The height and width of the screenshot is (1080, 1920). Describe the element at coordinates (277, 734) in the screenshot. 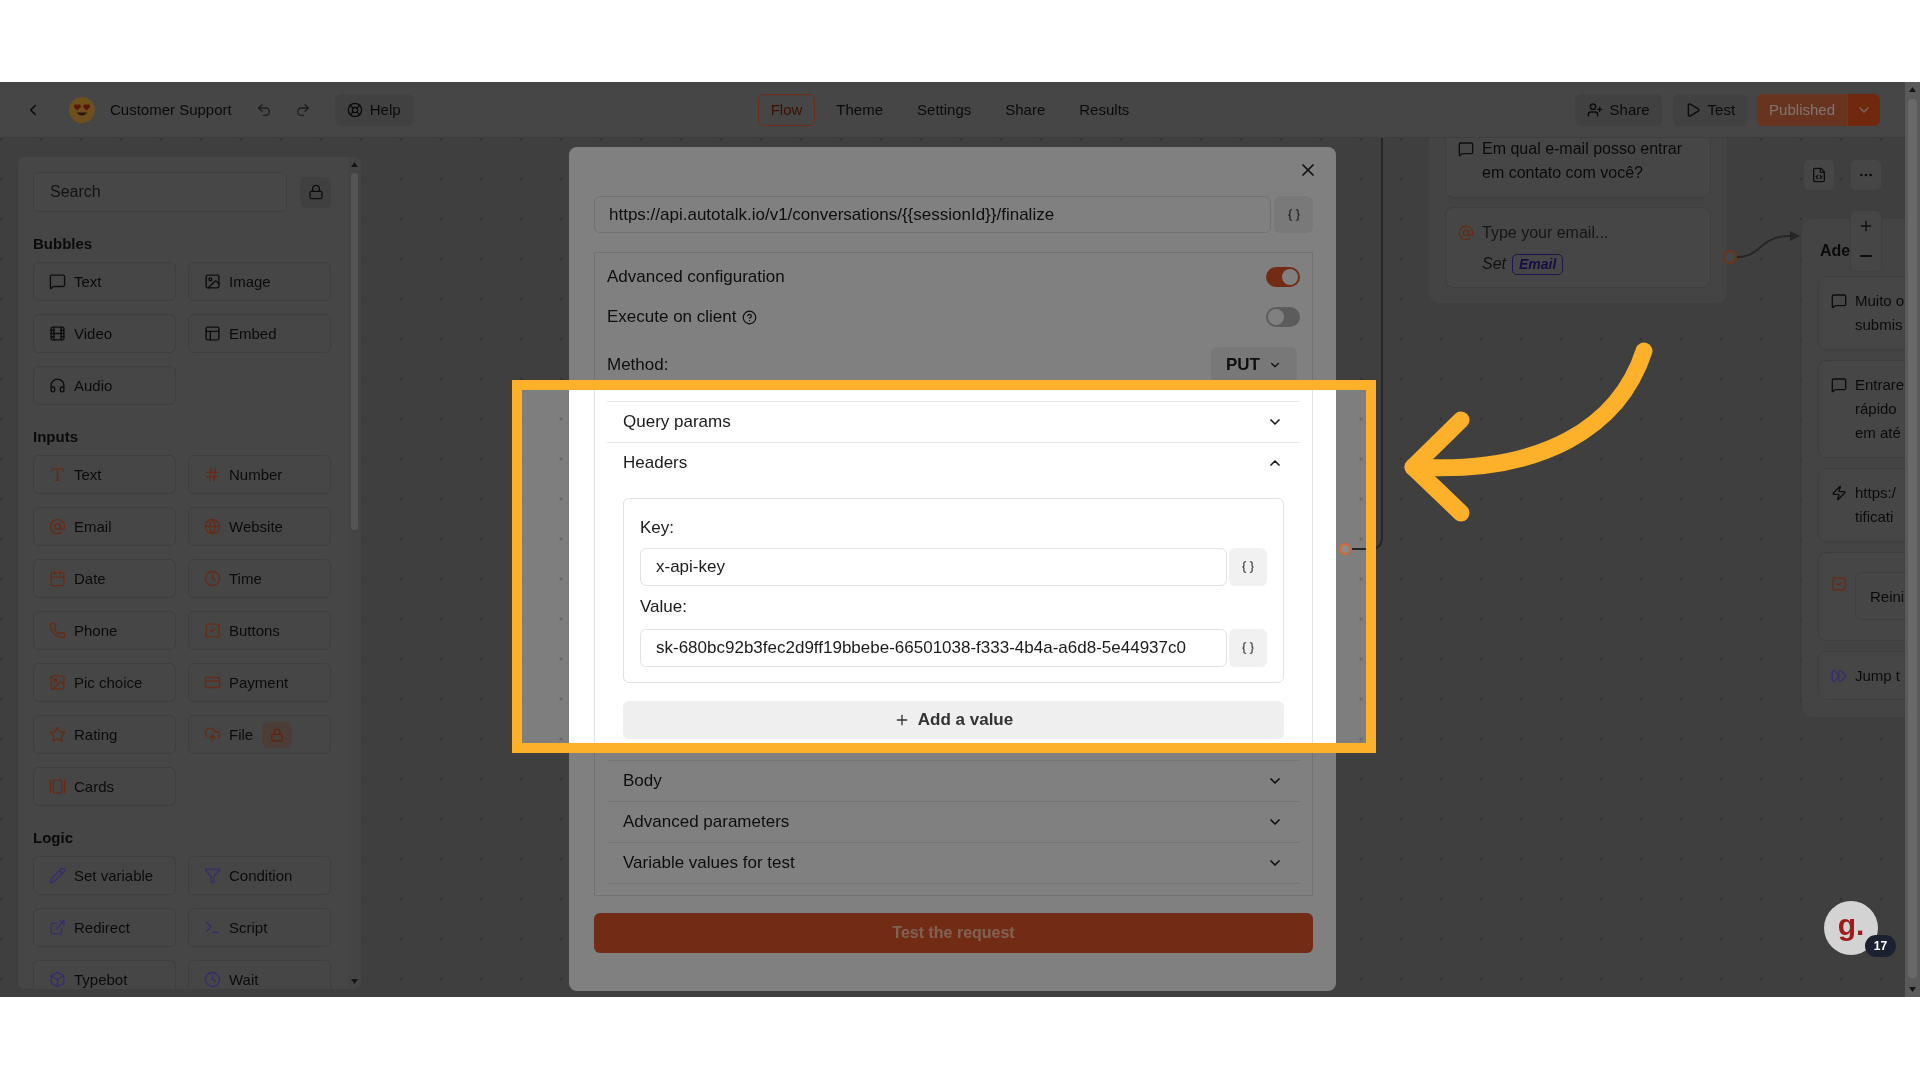

I see `lock-icon` at that location.